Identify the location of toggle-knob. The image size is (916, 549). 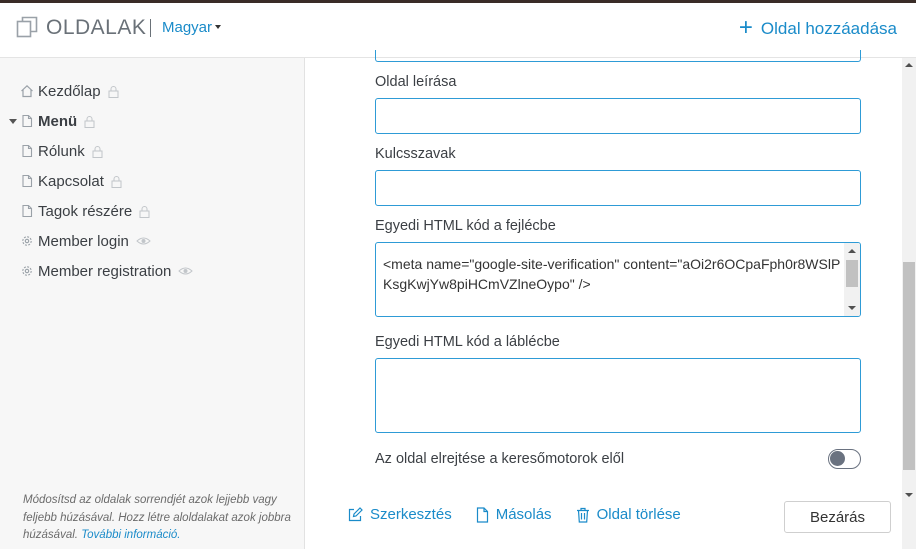
(837, 458).